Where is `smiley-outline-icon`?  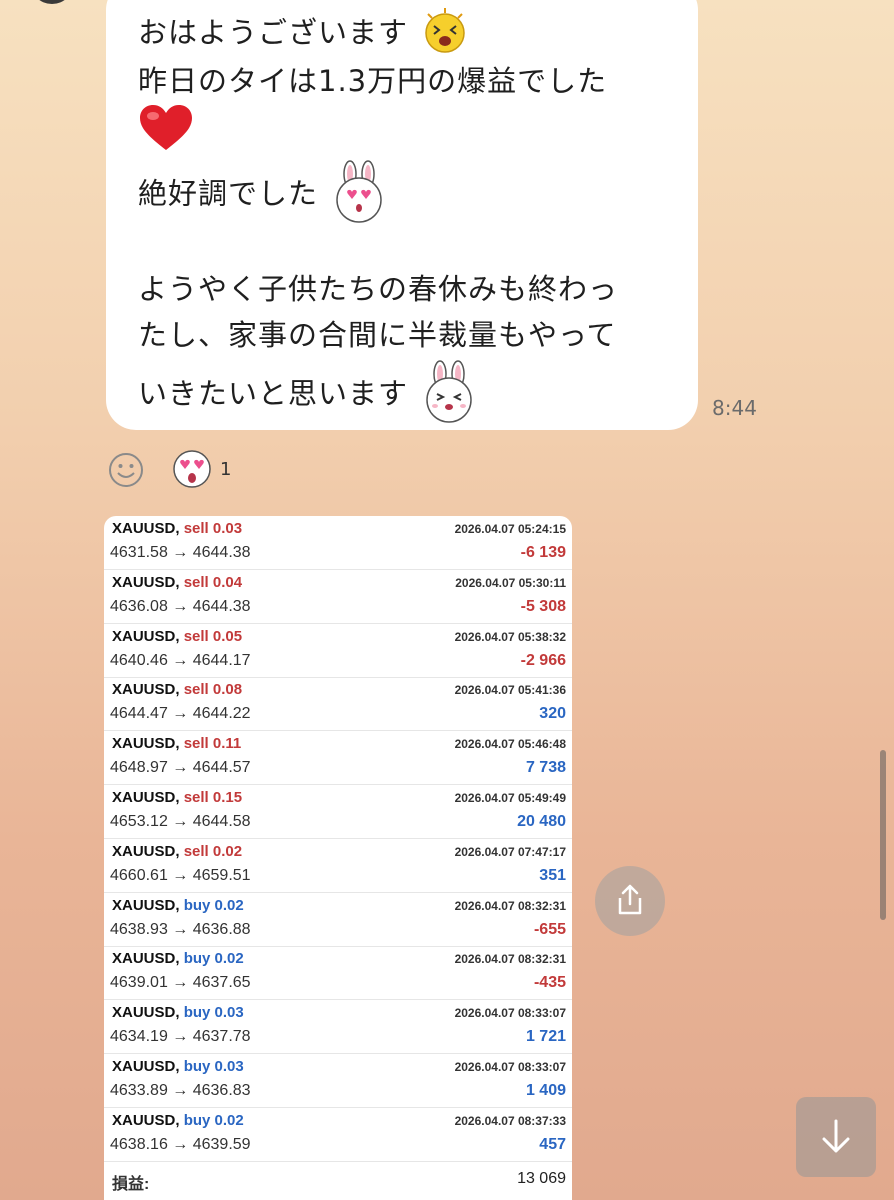 smiley-outline-icon is located at coordinates (126, 470).